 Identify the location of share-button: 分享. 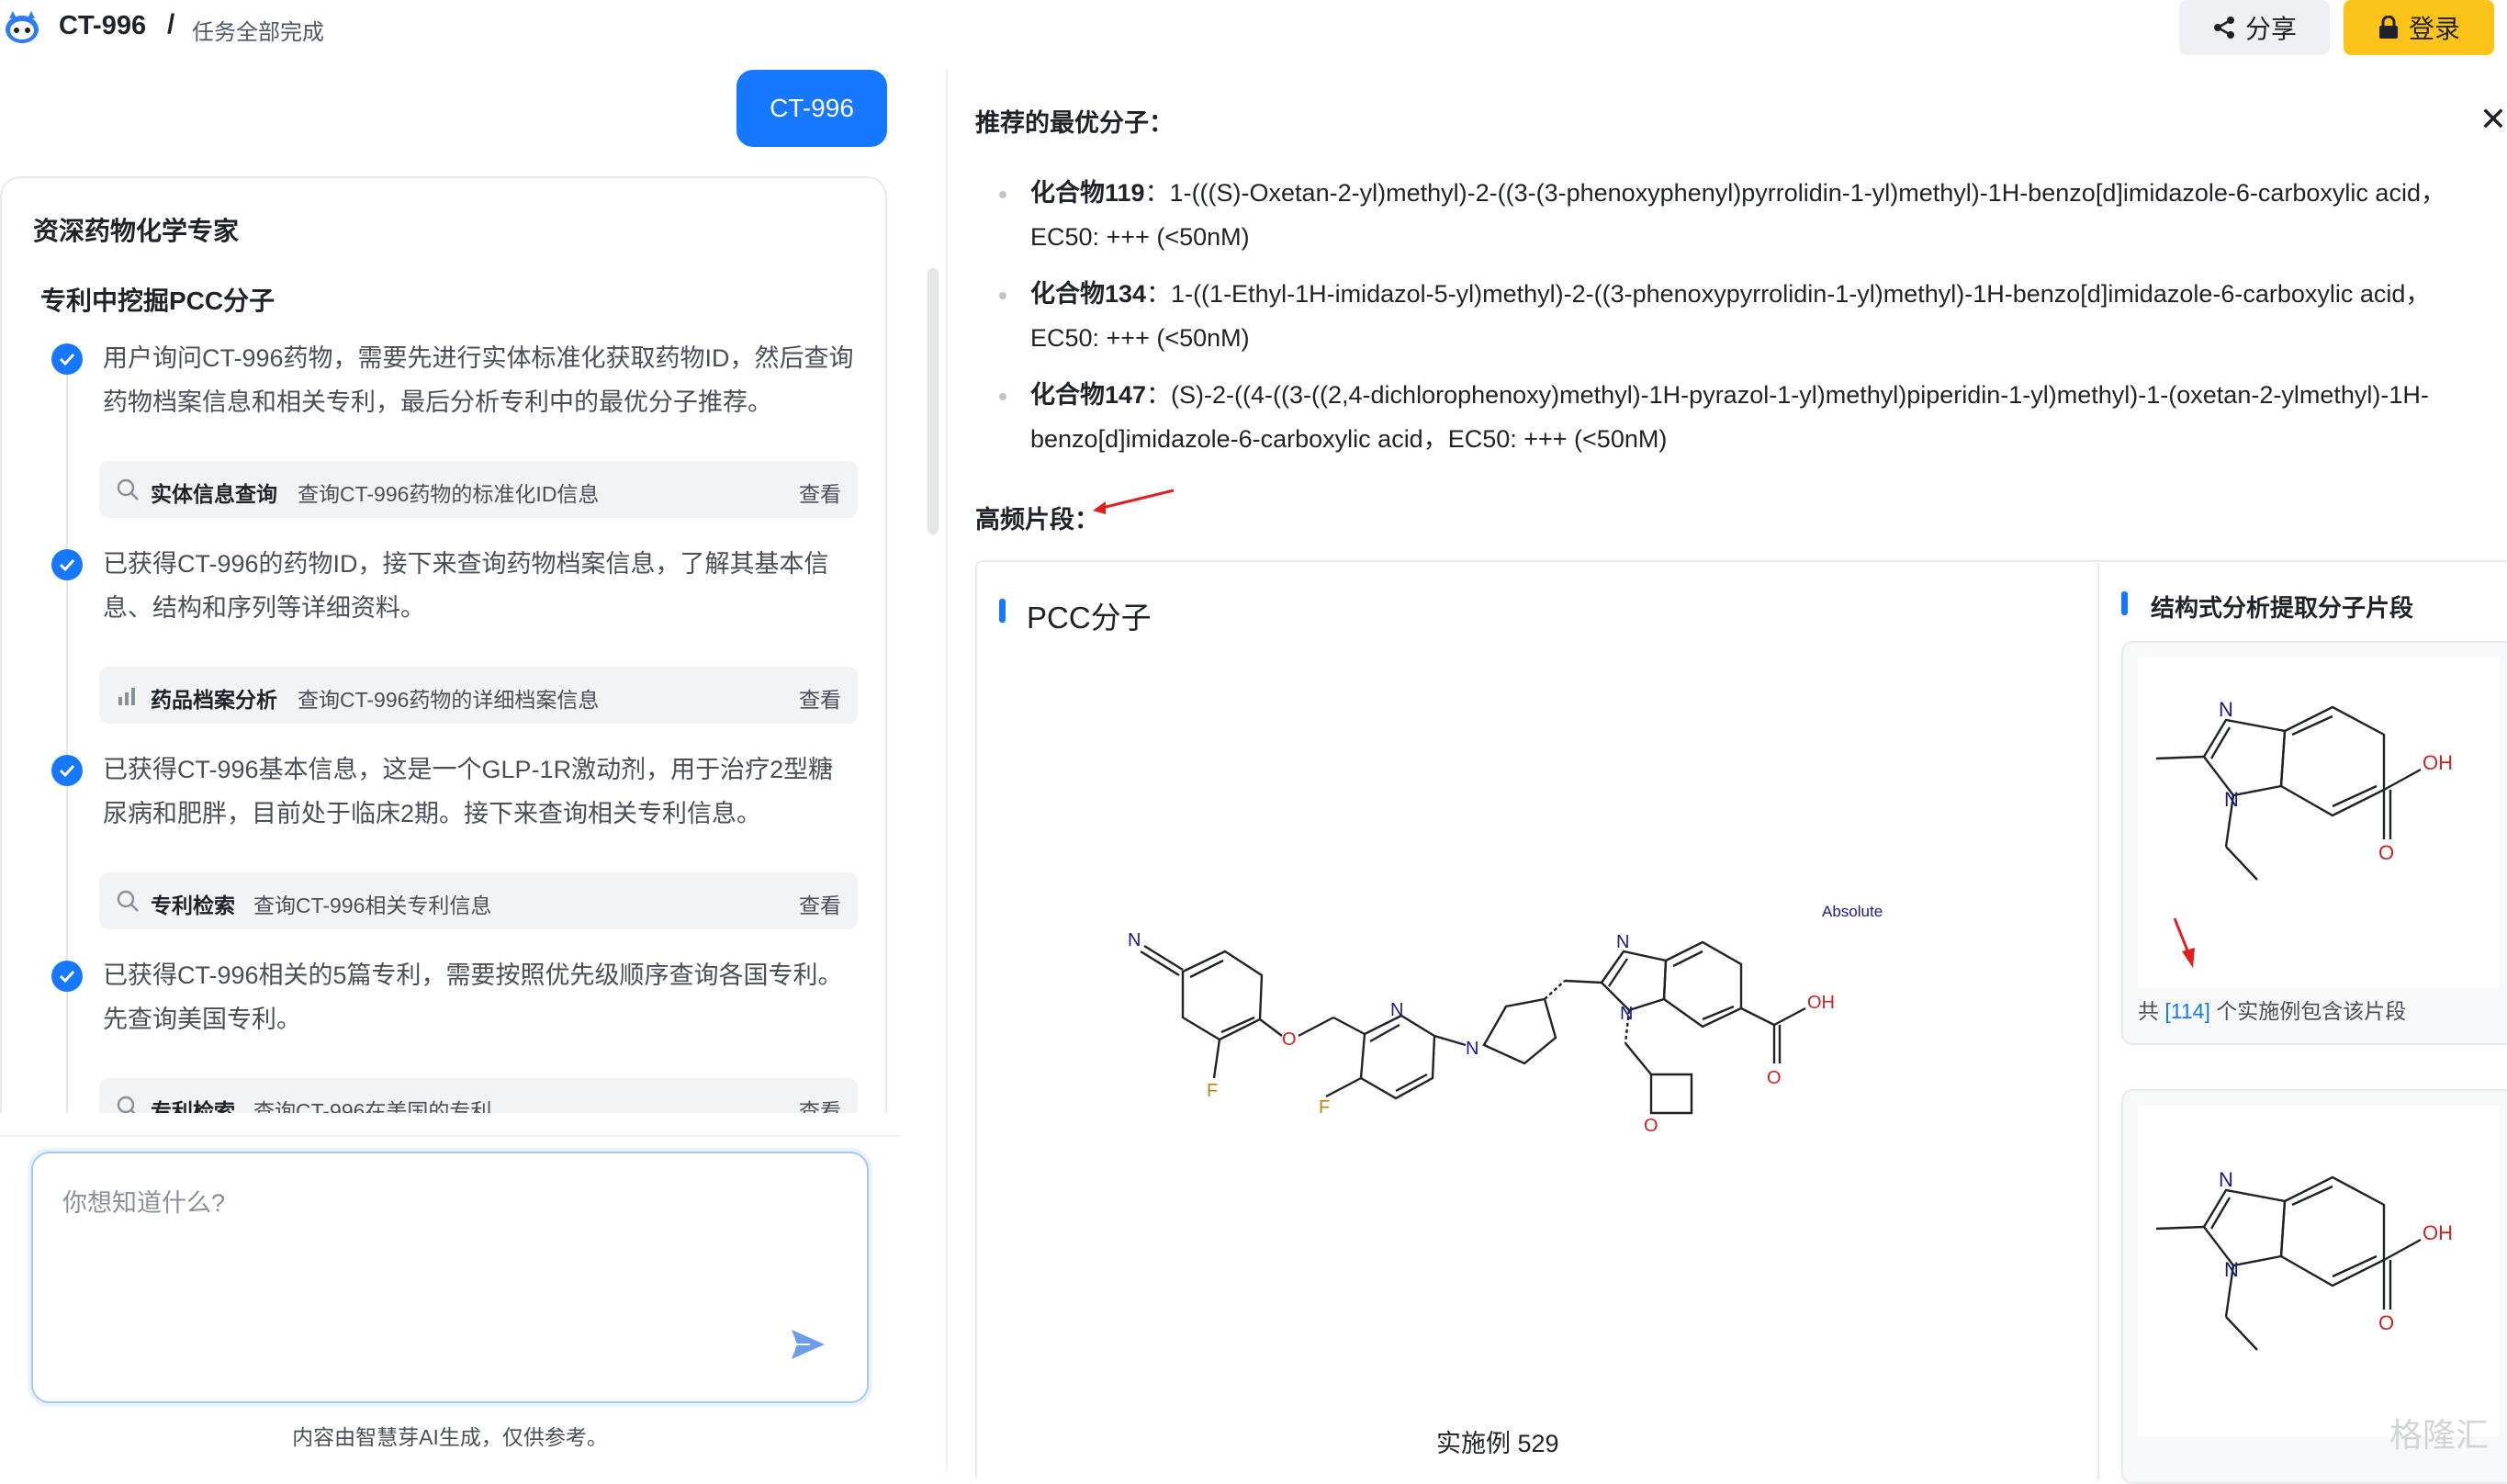
(2254, 28).